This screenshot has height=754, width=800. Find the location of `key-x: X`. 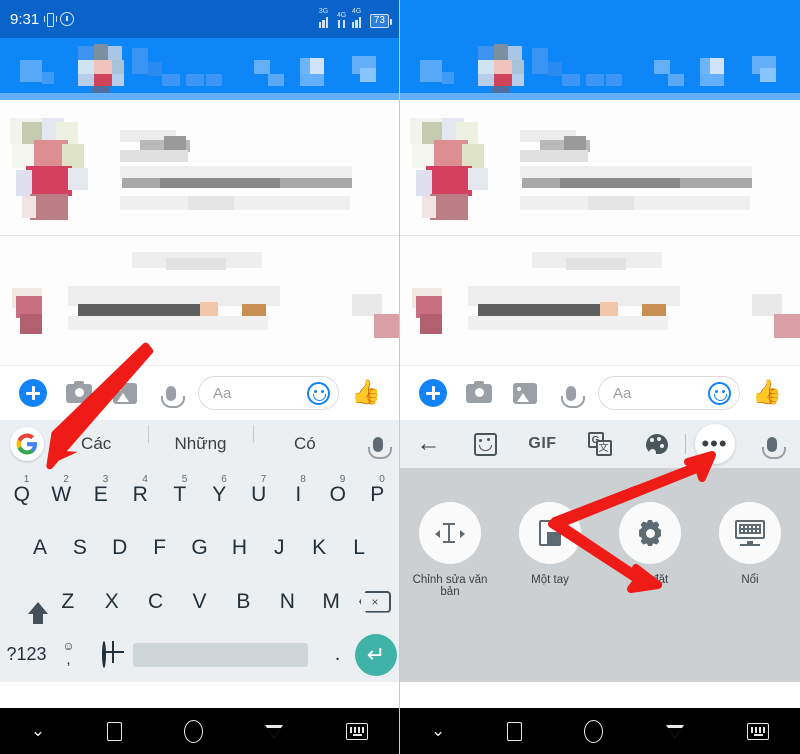

key-x: X is located at coordinates (112, 602).